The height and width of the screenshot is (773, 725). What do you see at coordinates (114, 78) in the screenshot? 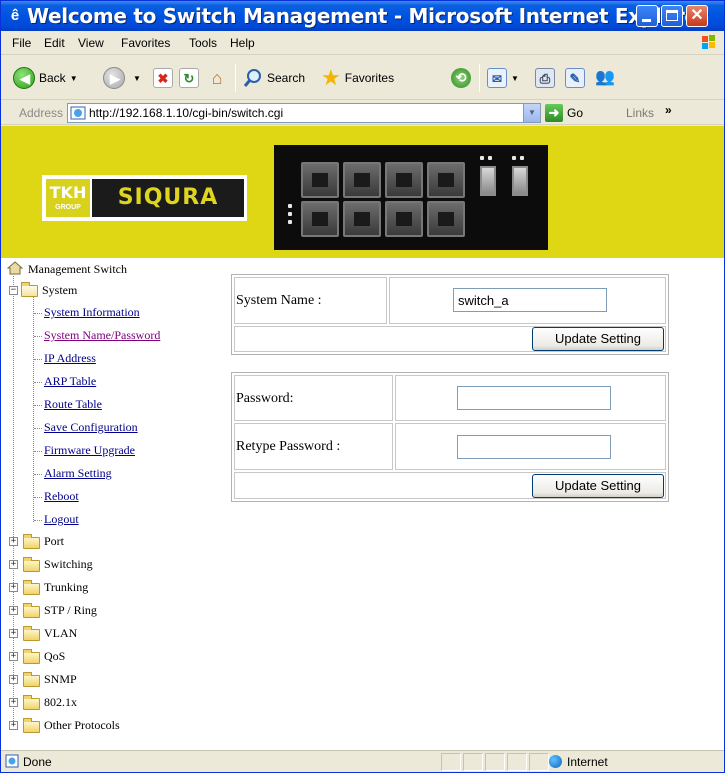
I see `forward-arrow-icon: ▶` at bounding box center [114, 78].